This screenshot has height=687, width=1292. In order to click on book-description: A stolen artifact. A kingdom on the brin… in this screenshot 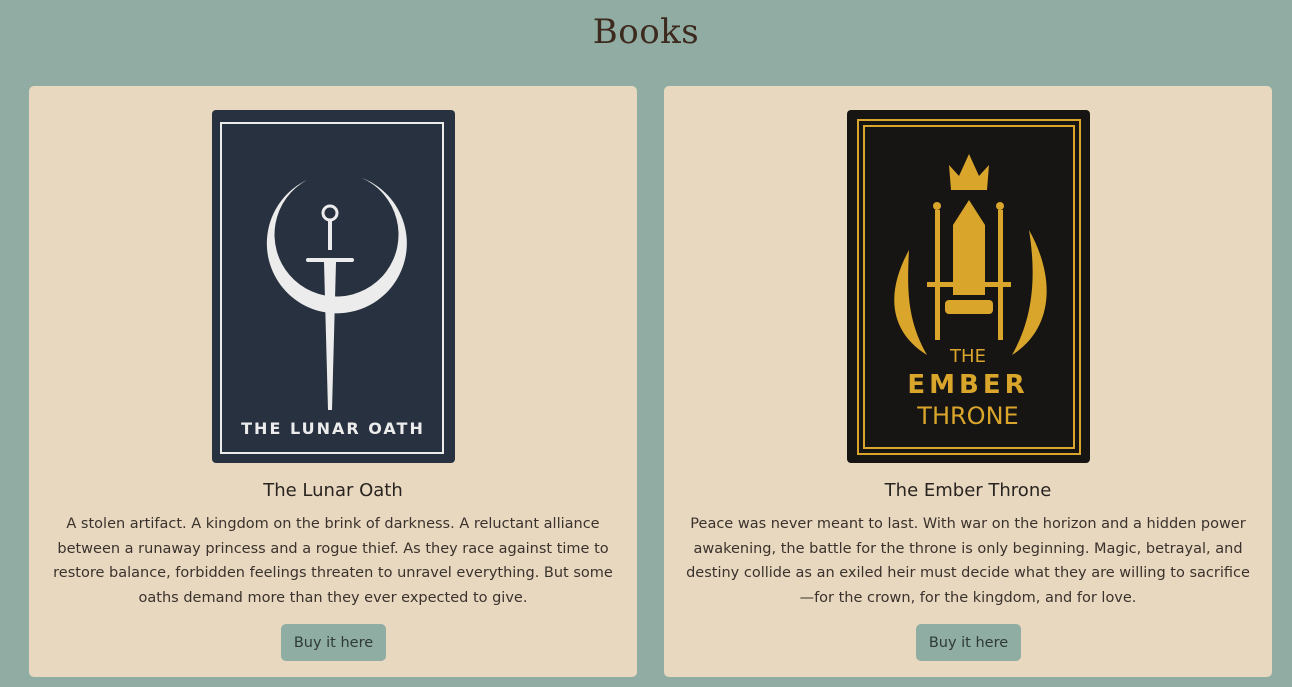, I will do `click(333, 561)`.